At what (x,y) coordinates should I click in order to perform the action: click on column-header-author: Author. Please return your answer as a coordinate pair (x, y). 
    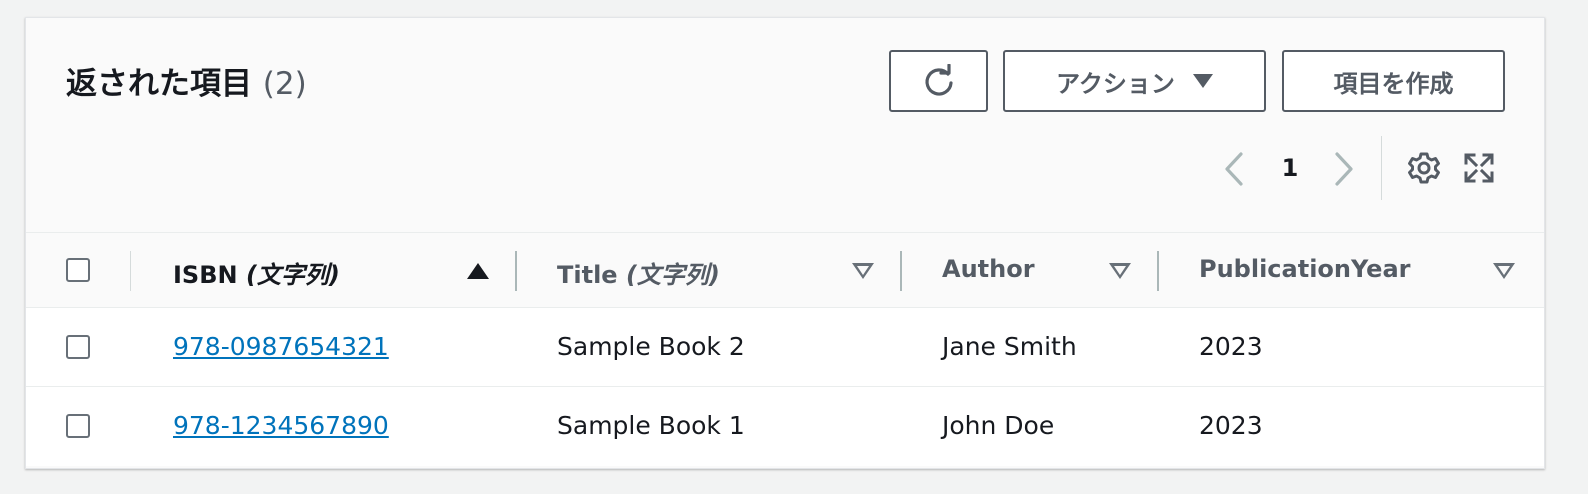
    Looking at the image, I should click on (988, 269).